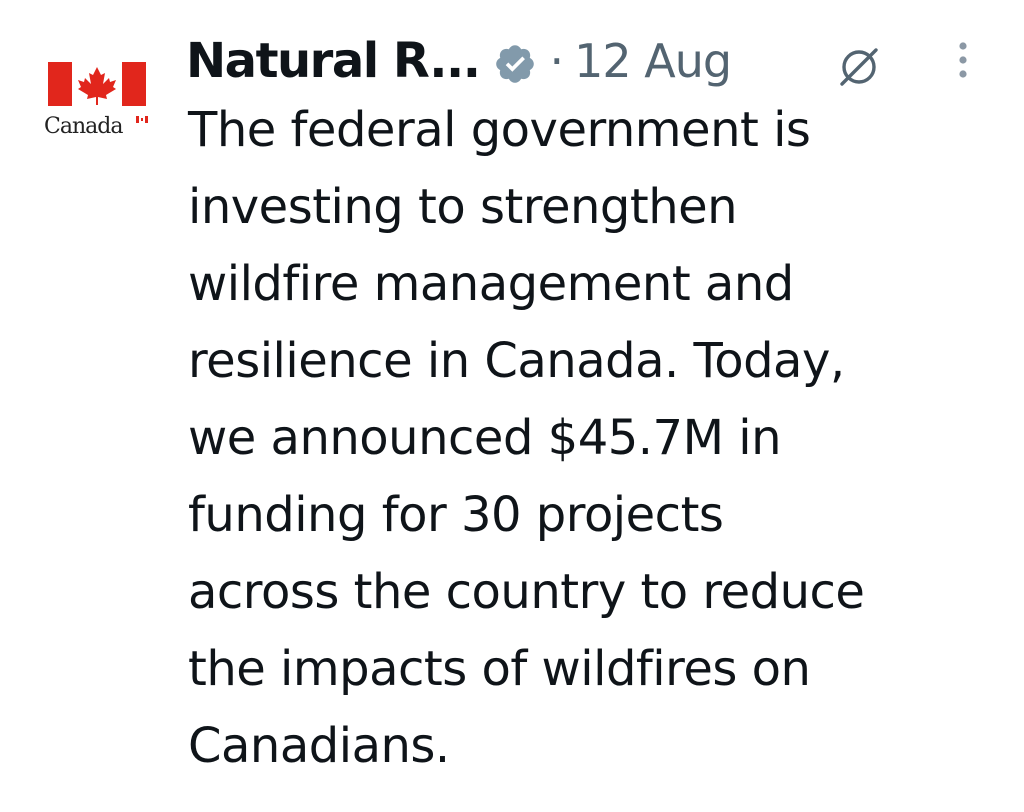 This screenshot has height=812, width=1024. Describe the element at coordinates (859, 67) in the screenshot. I see `grok-slash-icon` at that location.